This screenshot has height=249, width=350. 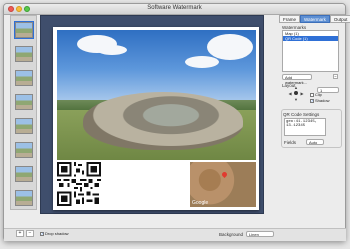 I want to click on background-label: Background, so click(x=231, y=234).